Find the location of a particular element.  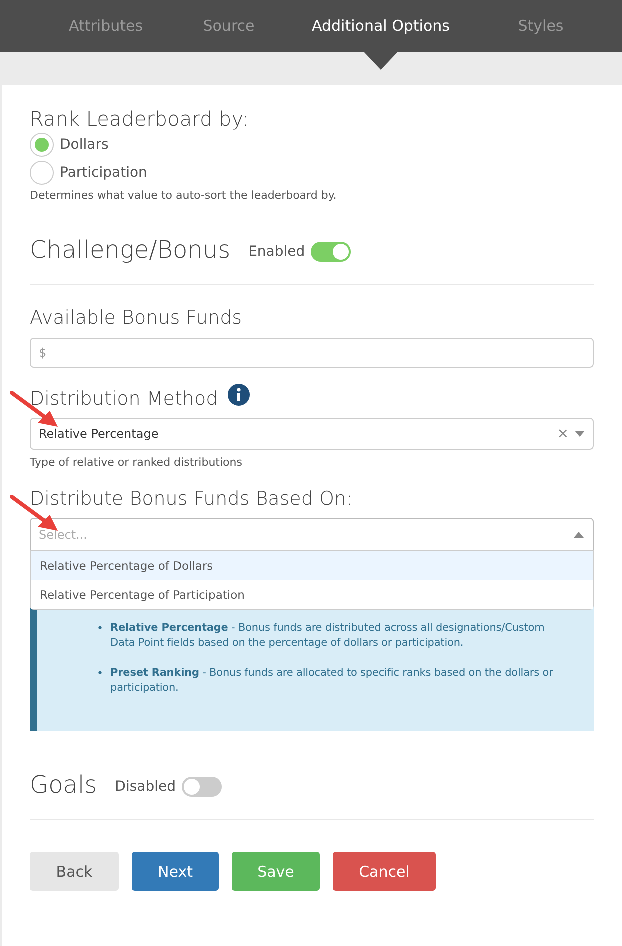

tab: Attributes is located at coordinates (106, 26).